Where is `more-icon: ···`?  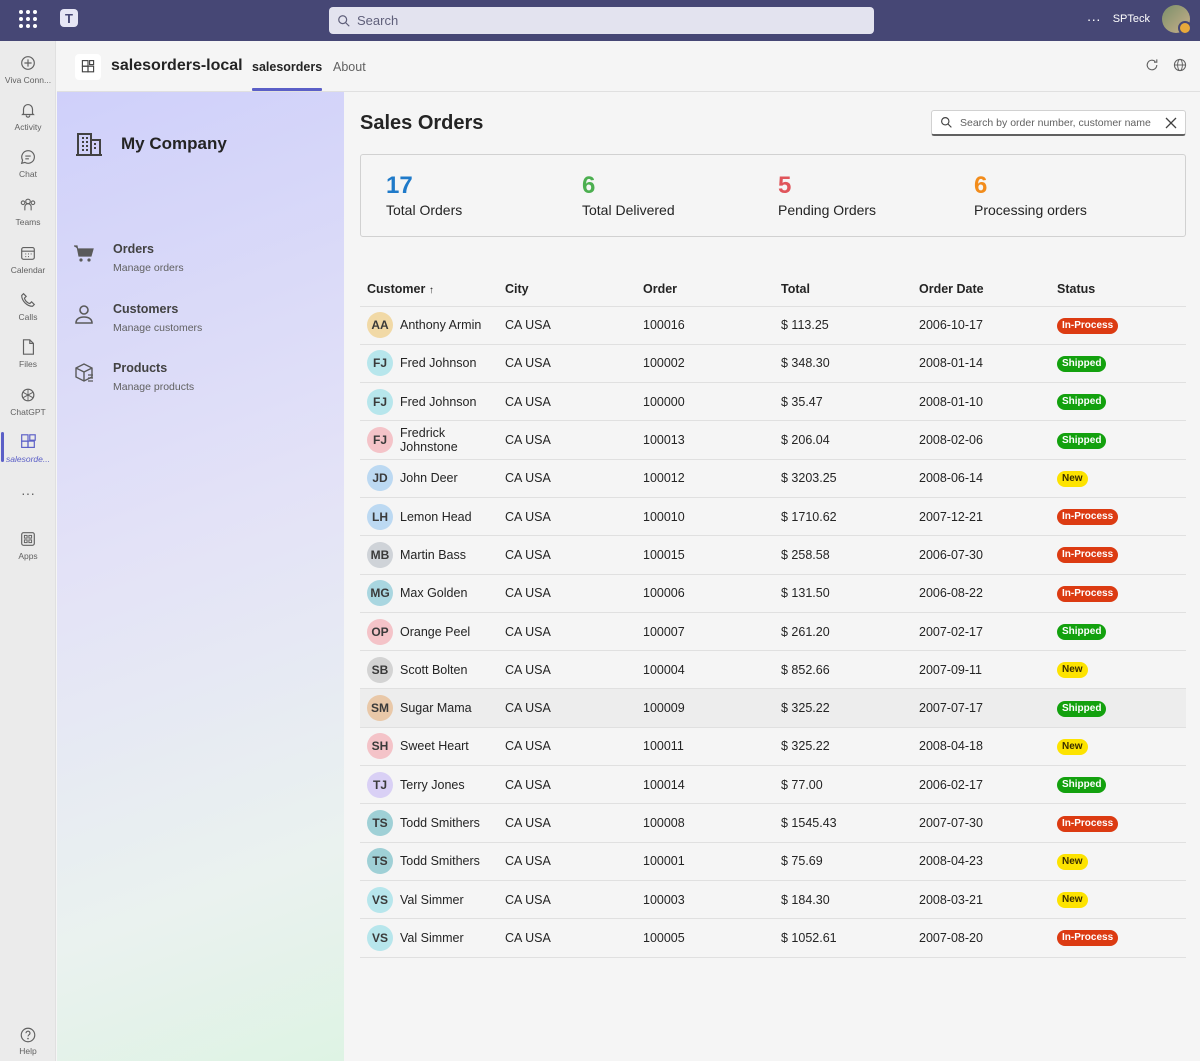 more-icon: ··· is located at coordinates (28, 493).